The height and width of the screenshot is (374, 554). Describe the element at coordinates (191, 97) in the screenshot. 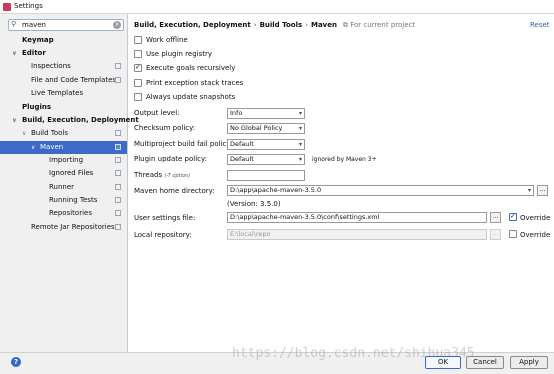

I see `always-update-snapshots-label: Always update snapshots` at that location.